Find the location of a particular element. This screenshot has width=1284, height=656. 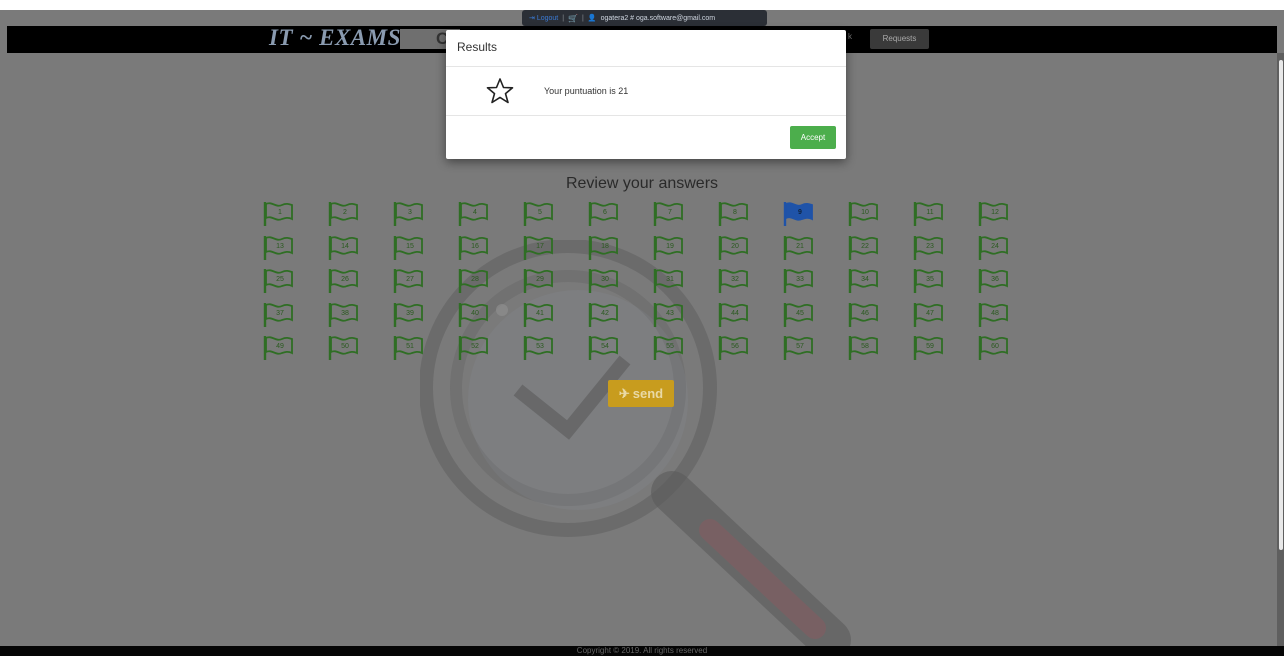

question-flag: 3 is located at coordinates (409, 214).